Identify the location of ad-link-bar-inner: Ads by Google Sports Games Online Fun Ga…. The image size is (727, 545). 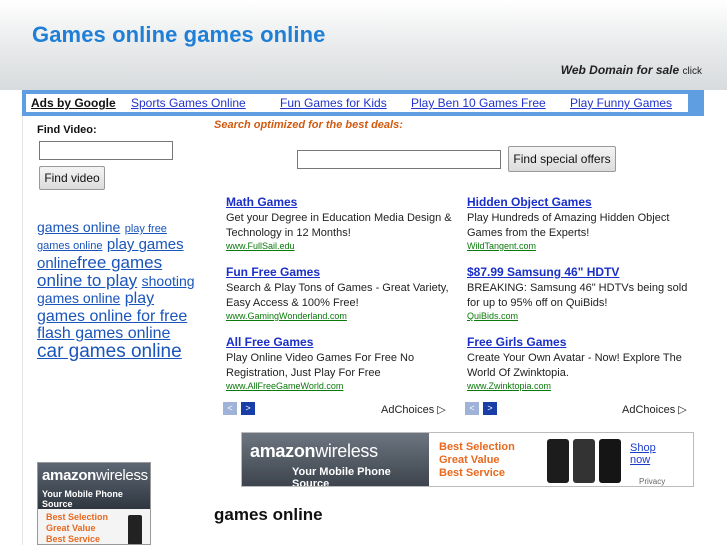
(357, 103).